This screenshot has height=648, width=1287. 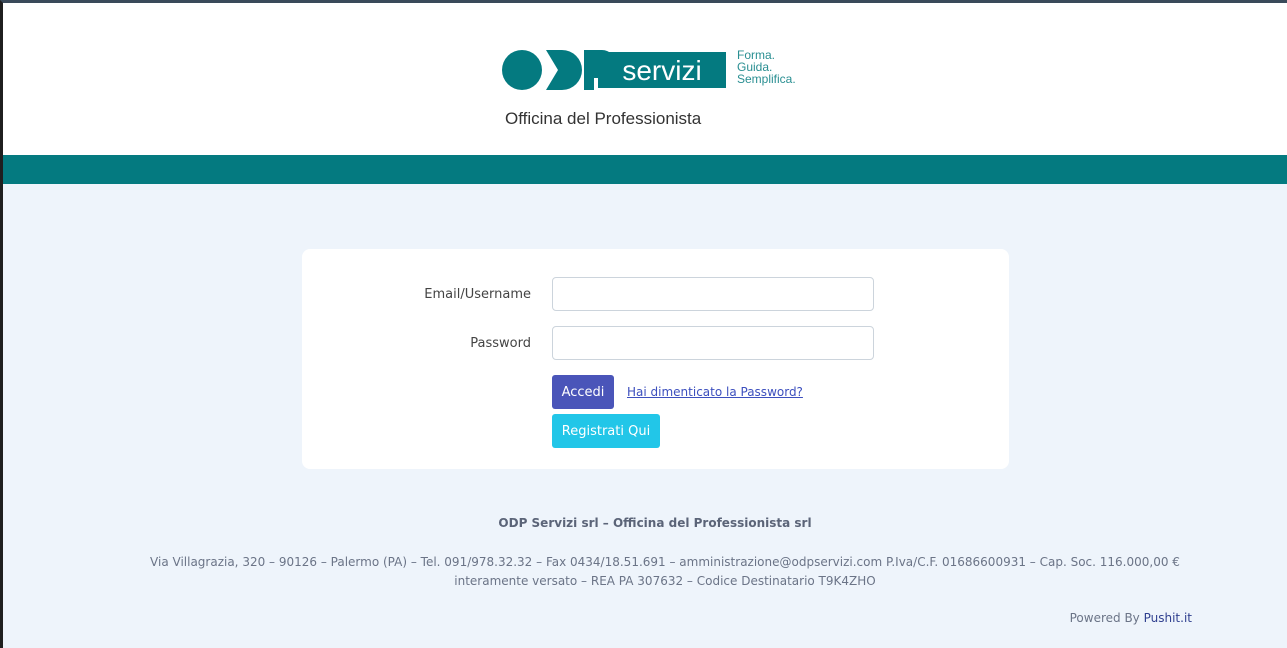 I want to click on logo-tagline: Forma. Guida. Semplifica., so click(x=766, y=67).